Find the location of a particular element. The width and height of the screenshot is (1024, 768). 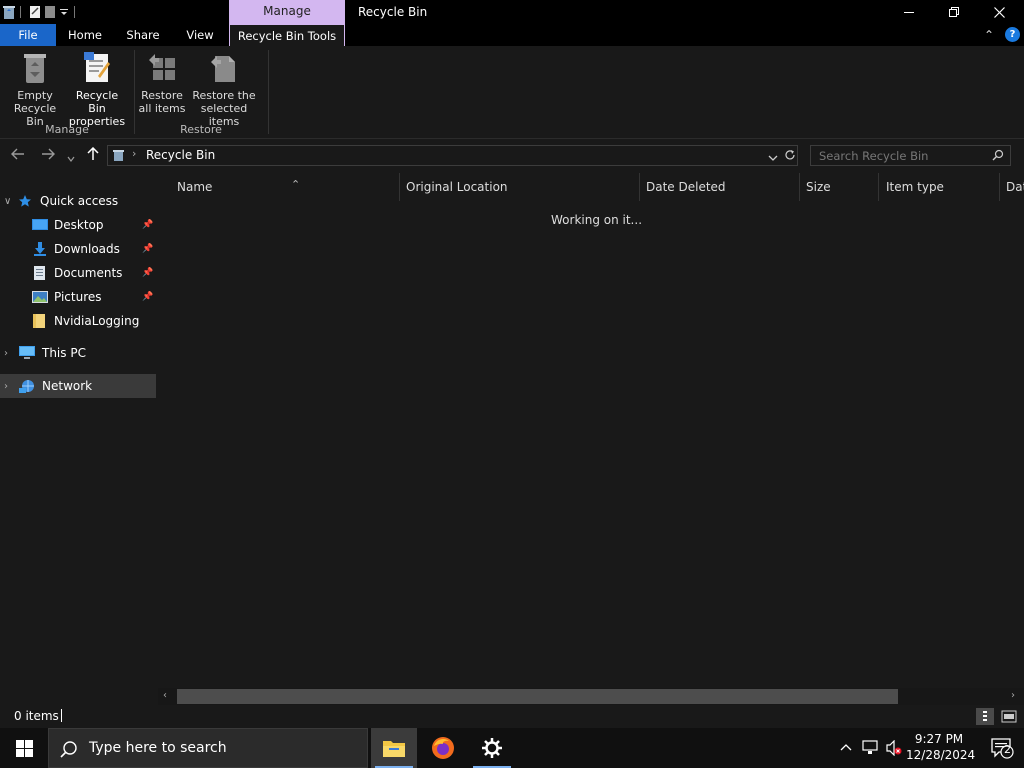

restore-selected-items-label-1: Restore the is located at coordinates (224, 95).